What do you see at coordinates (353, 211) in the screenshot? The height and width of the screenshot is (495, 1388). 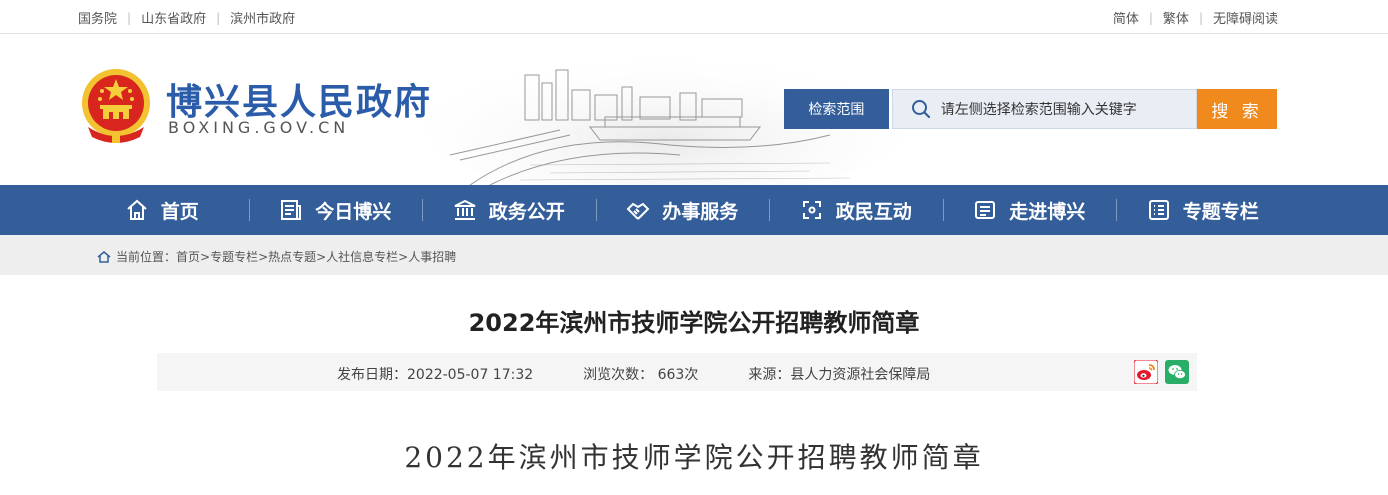 I see `nav-item-label: 今日博兴` at bounding box center [353, 211].